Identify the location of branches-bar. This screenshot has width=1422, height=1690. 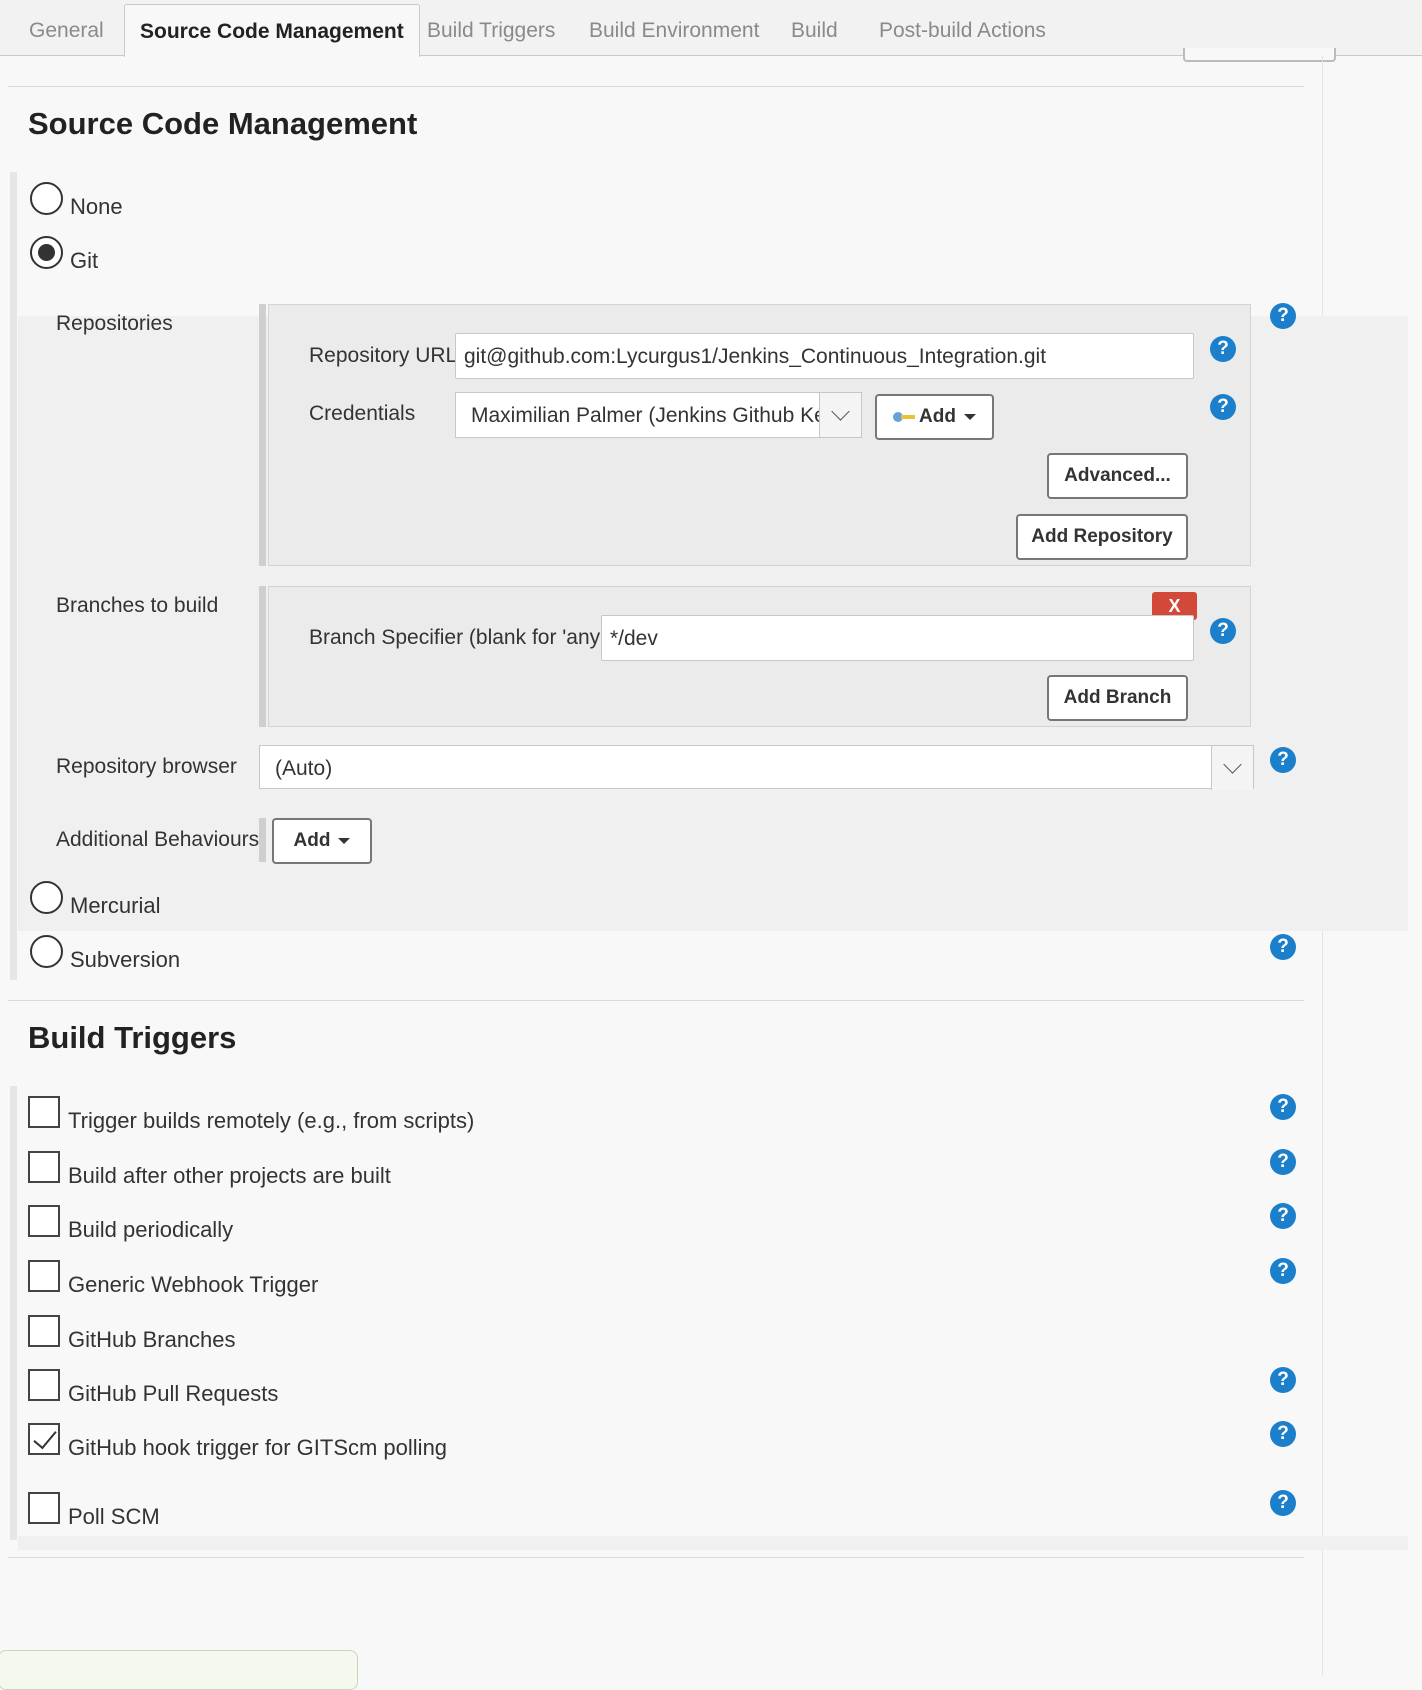
(262, 656).